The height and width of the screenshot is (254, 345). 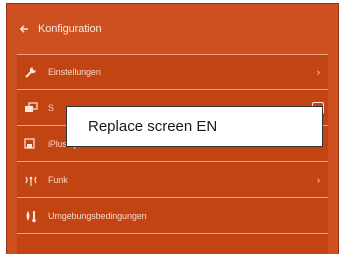 I want to click on menu-item-funk: Funk ›, so click(x=172, y=180).